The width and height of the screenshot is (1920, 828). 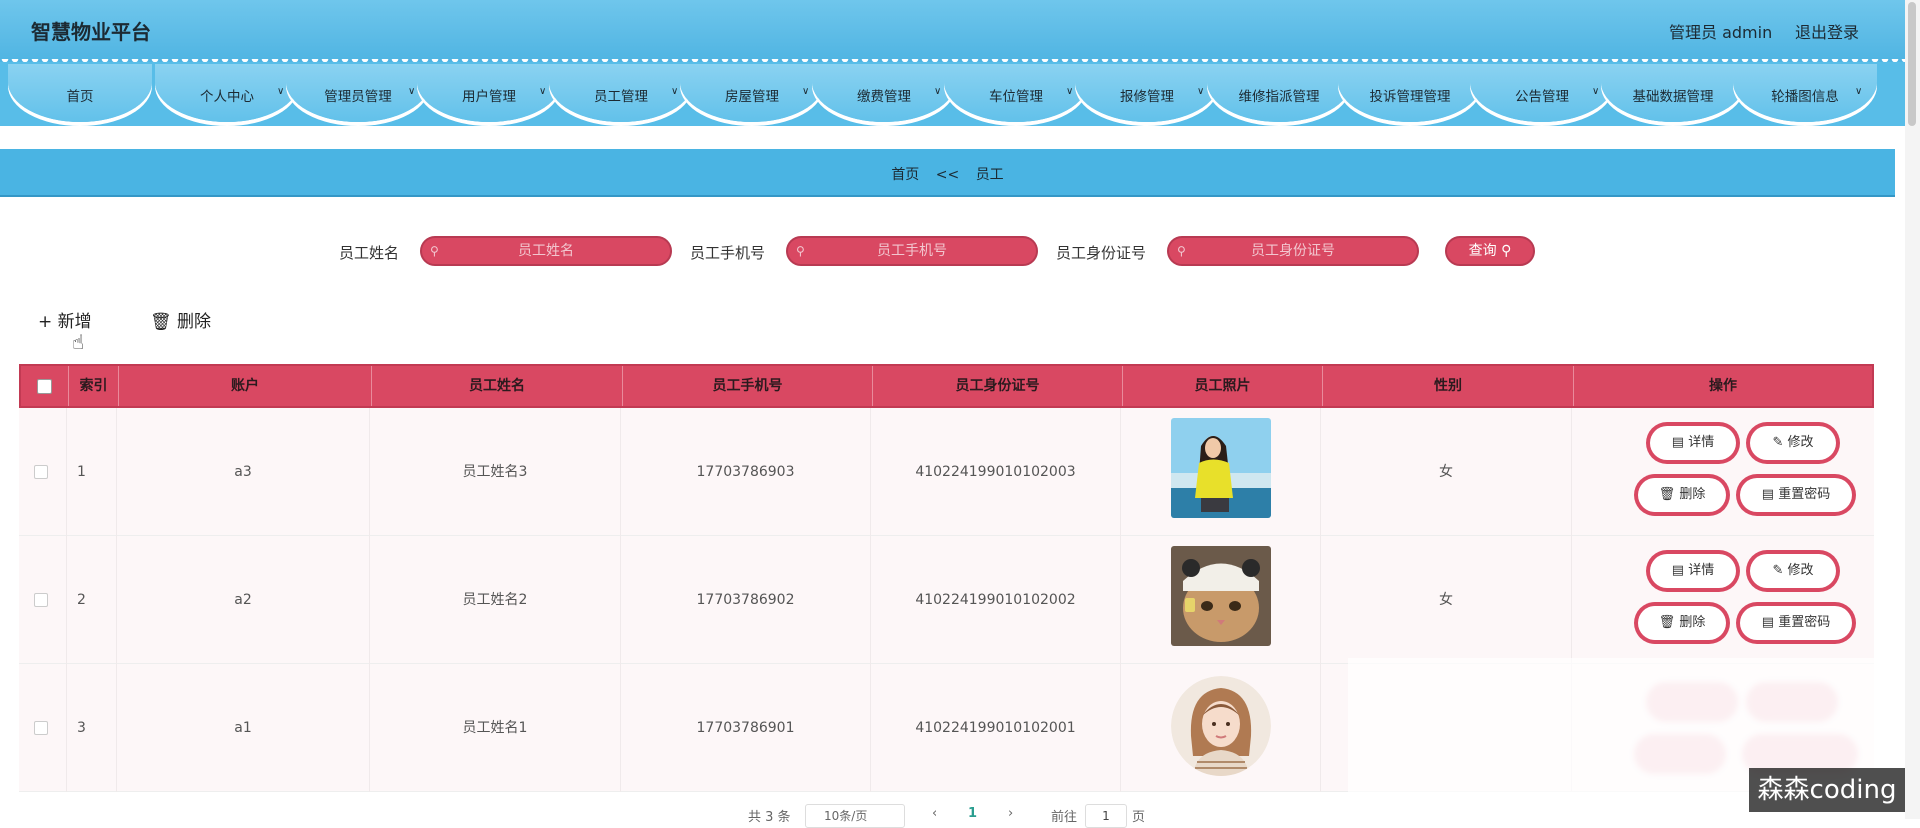 What do you see at coordinates (180, 319) in the screenshot?
I see `delete-button: 🗑 删除` at bounding box center [180, 319].